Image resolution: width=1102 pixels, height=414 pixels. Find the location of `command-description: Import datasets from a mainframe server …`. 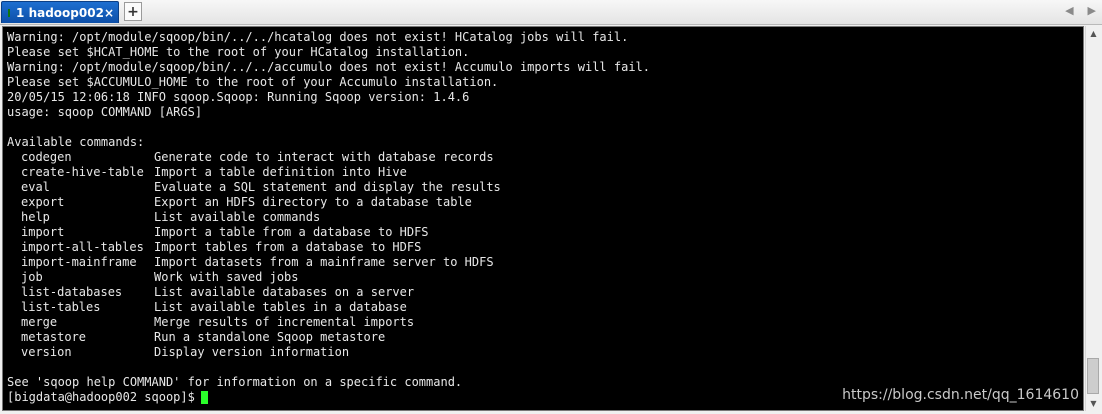

command-description: Import datasets from a mainframe server … is located at coordinates (324, 262).